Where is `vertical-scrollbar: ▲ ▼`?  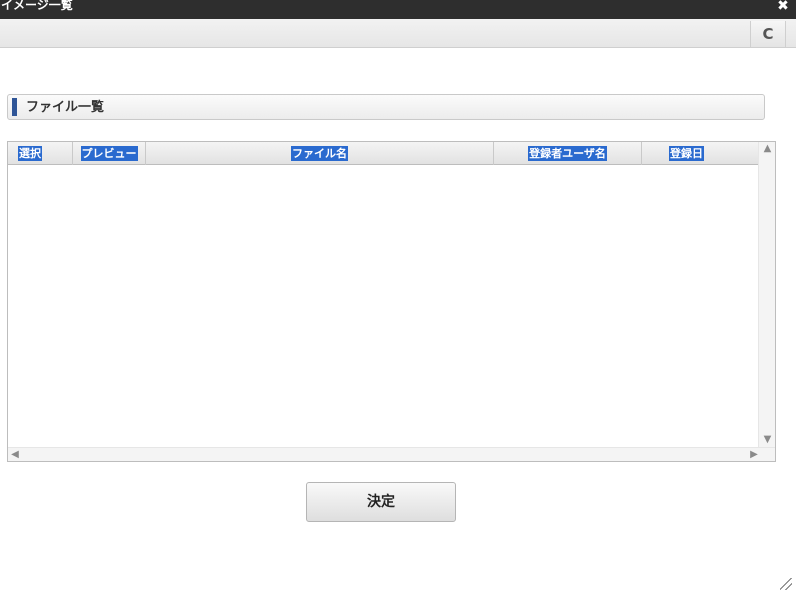
vertical-scrollbar: ▲ ▼ is located at coordinates (766, 294).